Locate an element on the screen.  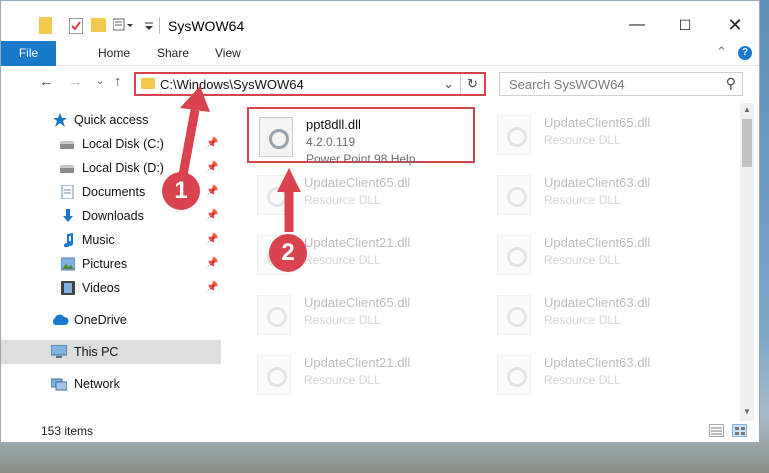
annotation-arrows is located at coordinates (239, 159).